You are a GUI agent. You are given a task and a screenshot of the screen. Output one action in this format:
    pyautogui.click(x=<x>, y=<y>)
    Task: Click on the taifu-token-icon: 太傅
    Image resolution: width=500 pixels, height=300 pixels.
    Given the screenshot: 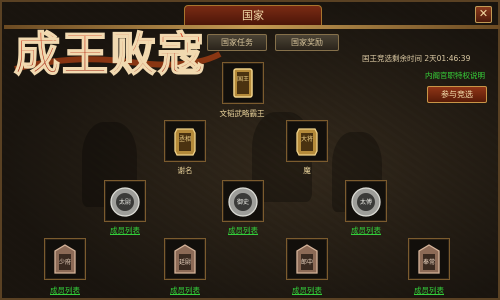 What is the action you would take?
    pyautogui.click(x=366, y=202)
    